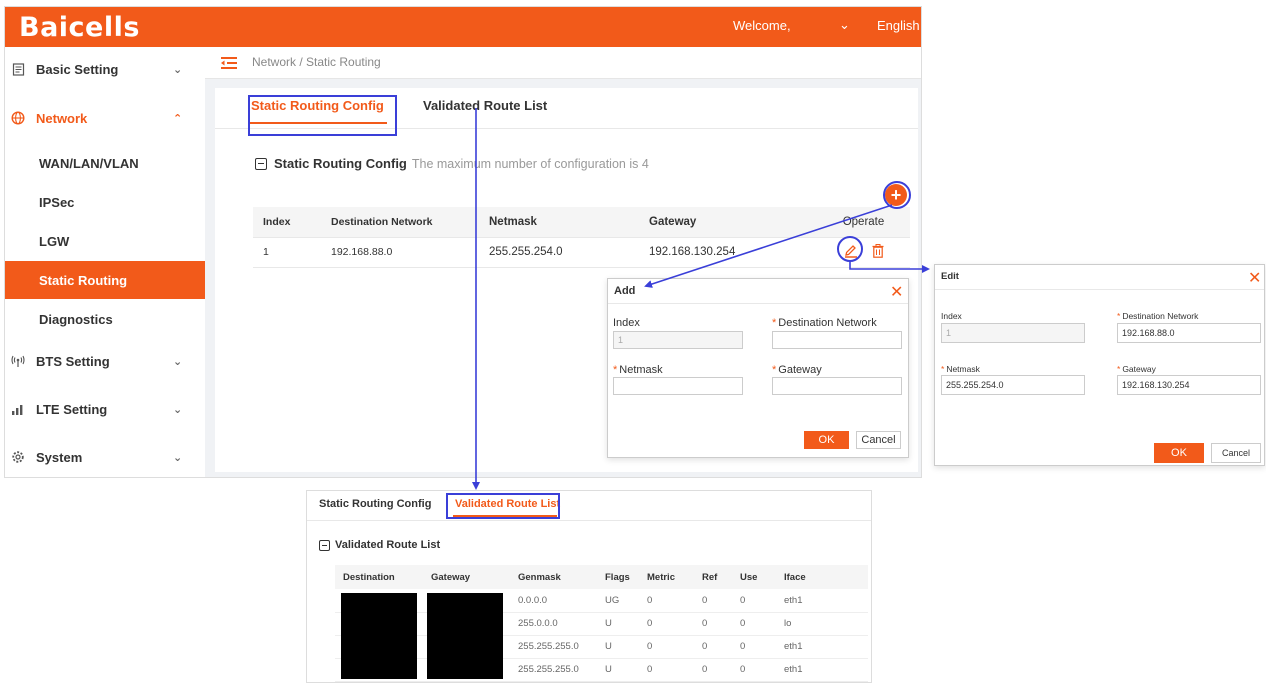 The image size is (1266, 683). Describe the element at coordinates (800, 370) in the screenshot. I see `label-text: Gateway` at that location.